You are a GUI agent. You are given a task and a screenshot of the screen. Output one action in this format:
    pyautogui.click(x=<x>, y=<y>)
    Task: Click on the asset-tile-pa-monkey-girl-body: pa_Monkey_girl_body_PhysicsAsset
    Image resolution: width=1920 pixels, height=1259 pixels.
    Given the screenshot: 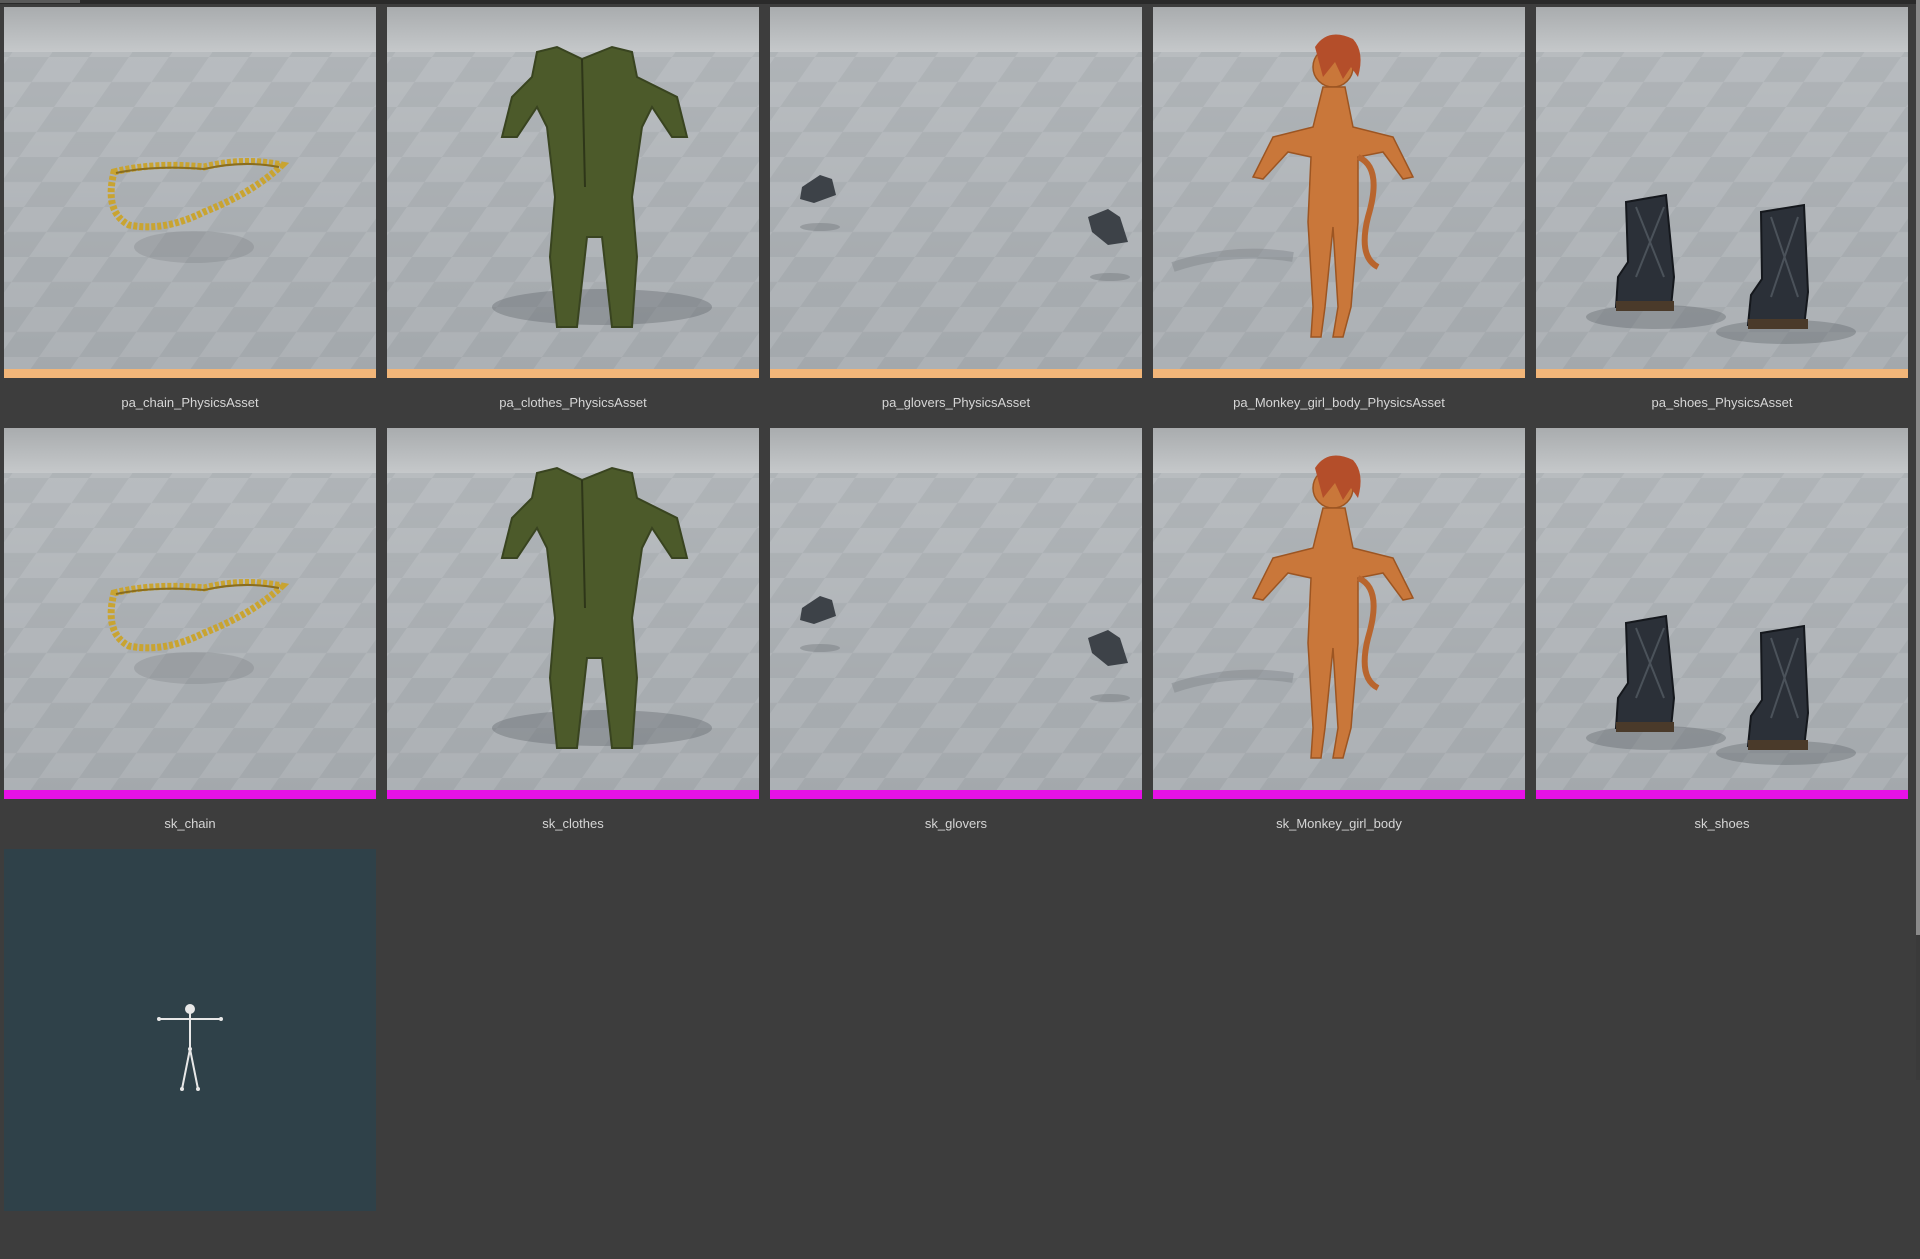 What is the action you would take?
    pyautogui.click(x=1339, y=212)
    